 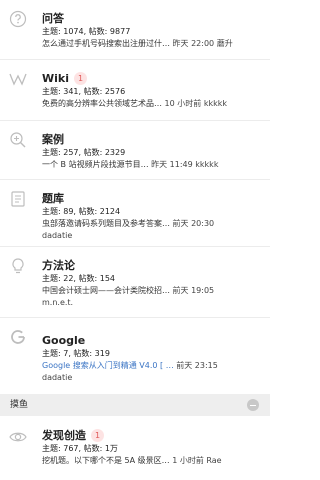 What do you see at coordinates (84, 152) in the screenshot?
I see `forum-stats: 主题: 257, 帖数: 2329` at bounding box center [84, 152].